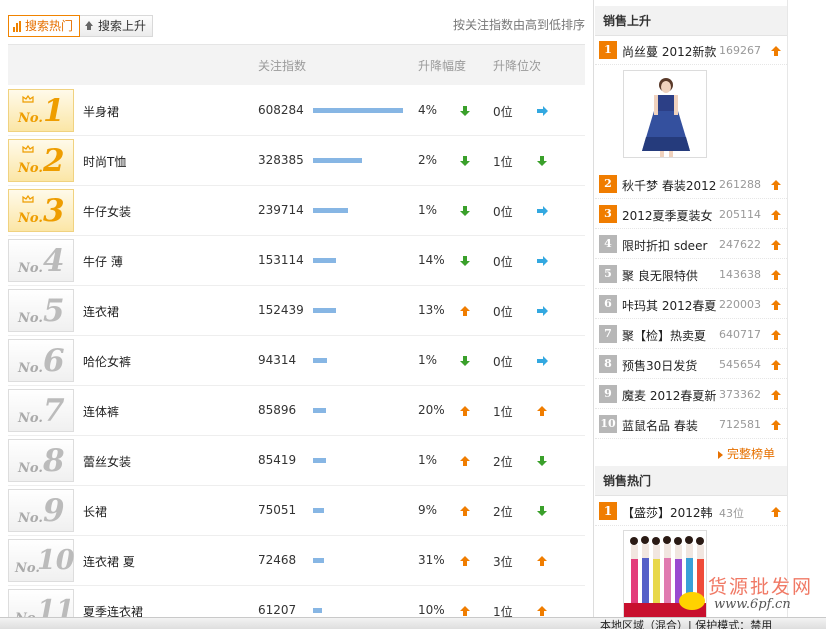  I want to click on keyword-link: 牛仔 薄, so click(103, 261).